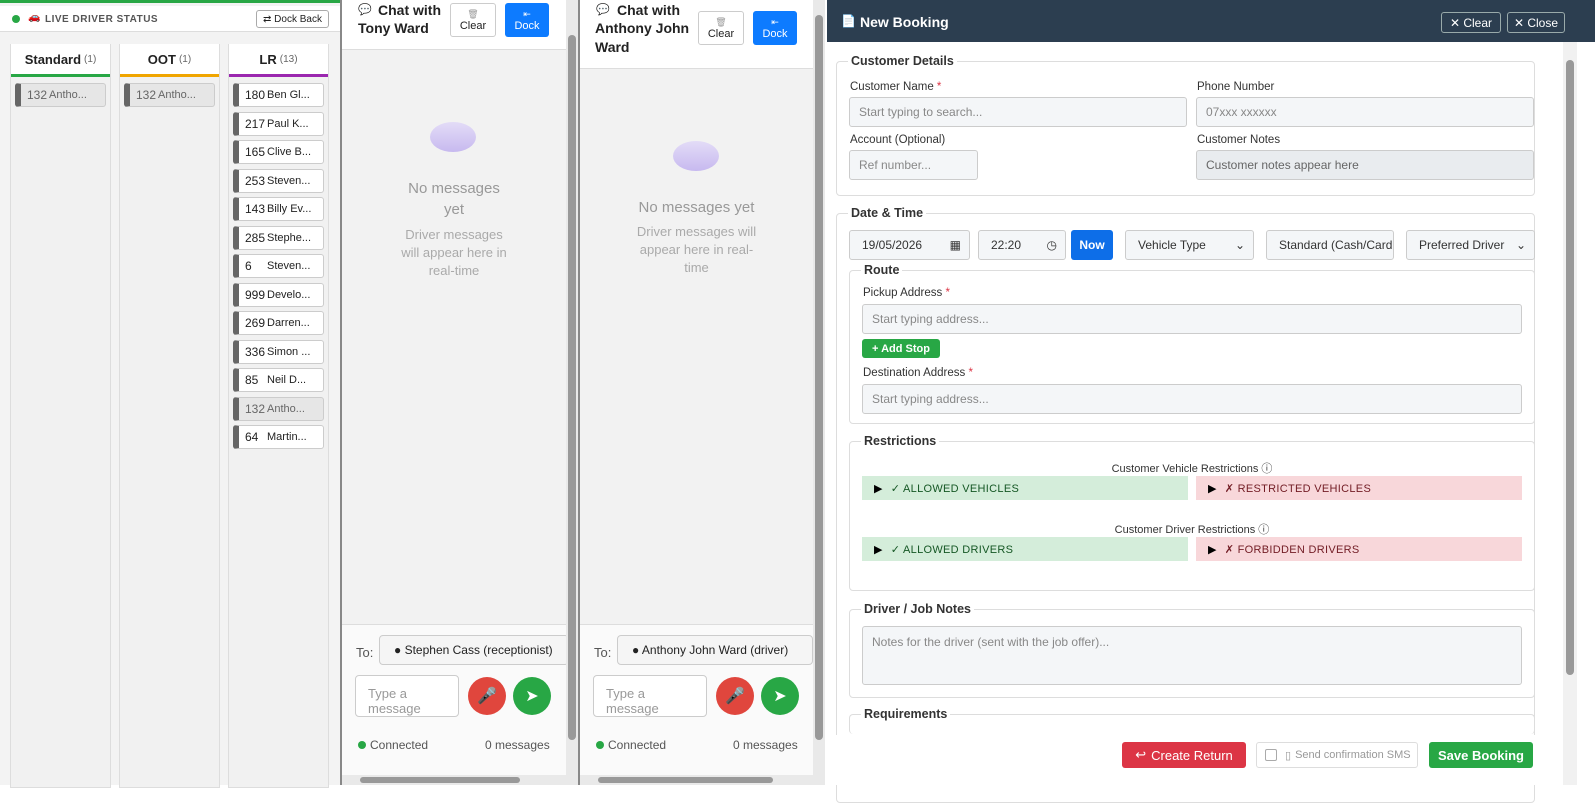 The image size is (1595, 803). I want to click on column-count: (13), so click(288, 59).